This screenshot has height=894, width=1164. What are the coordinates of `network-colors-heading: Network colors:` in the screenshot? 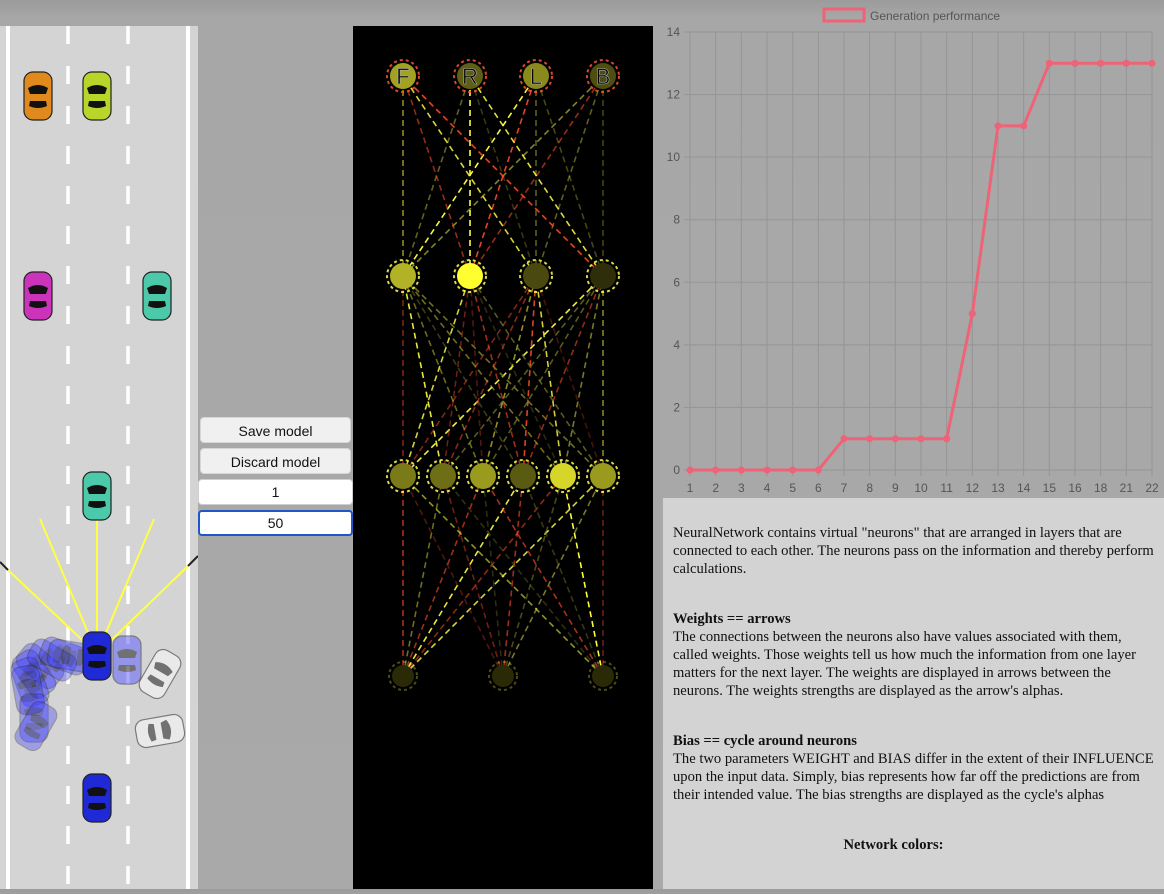 It's located at (893, 845).